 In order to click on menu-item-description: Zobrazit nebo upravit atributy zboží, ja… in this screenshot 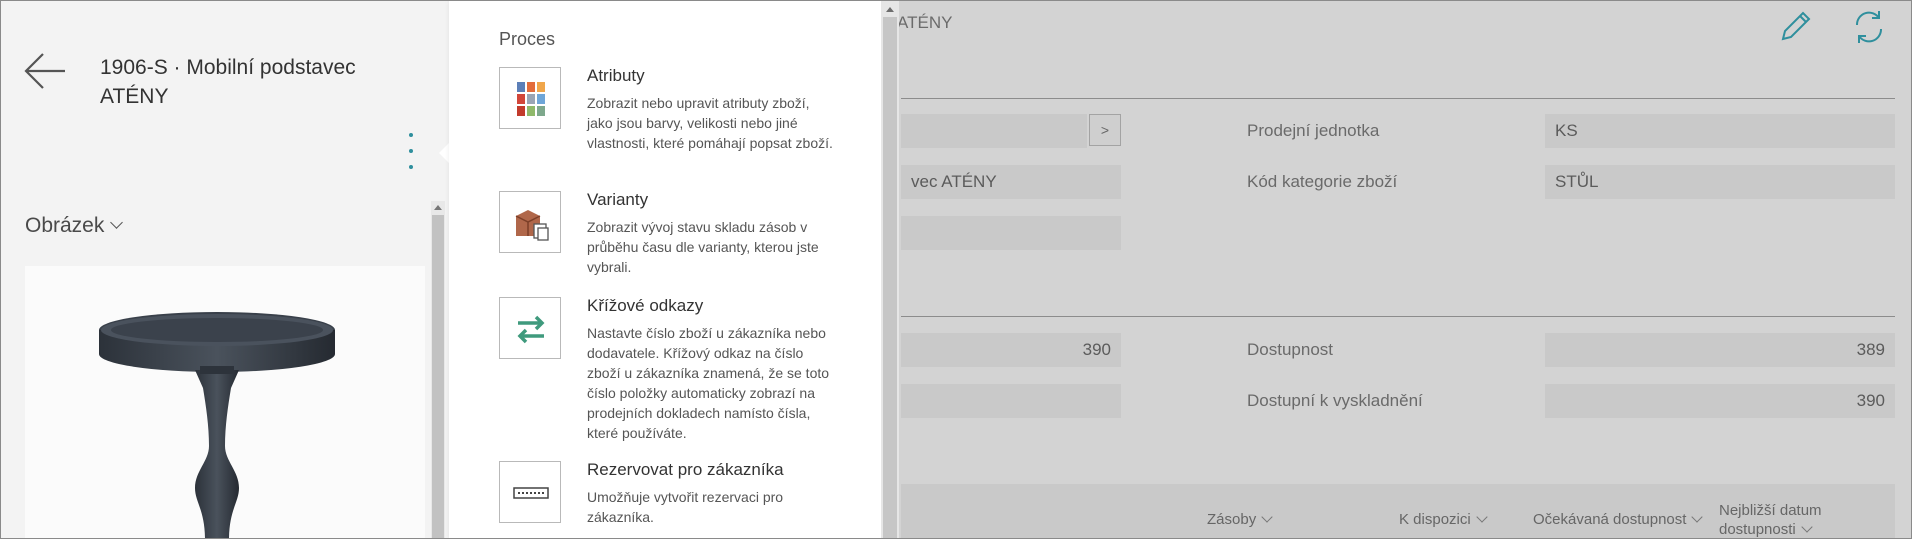, I will do `click(710, 123)`.